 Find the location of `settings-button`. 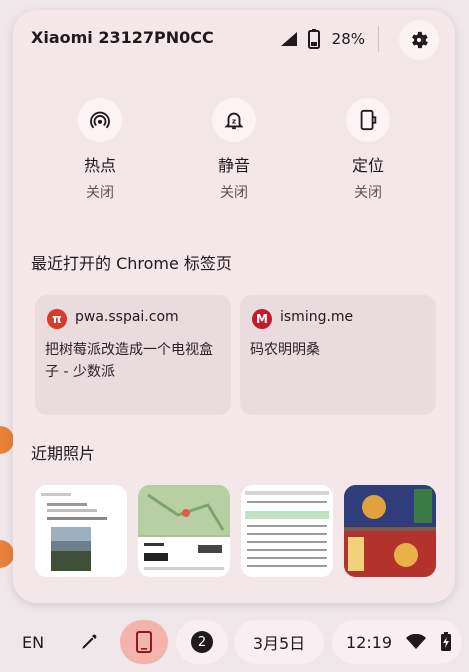

settings-button is located at coordinates (419, 40).